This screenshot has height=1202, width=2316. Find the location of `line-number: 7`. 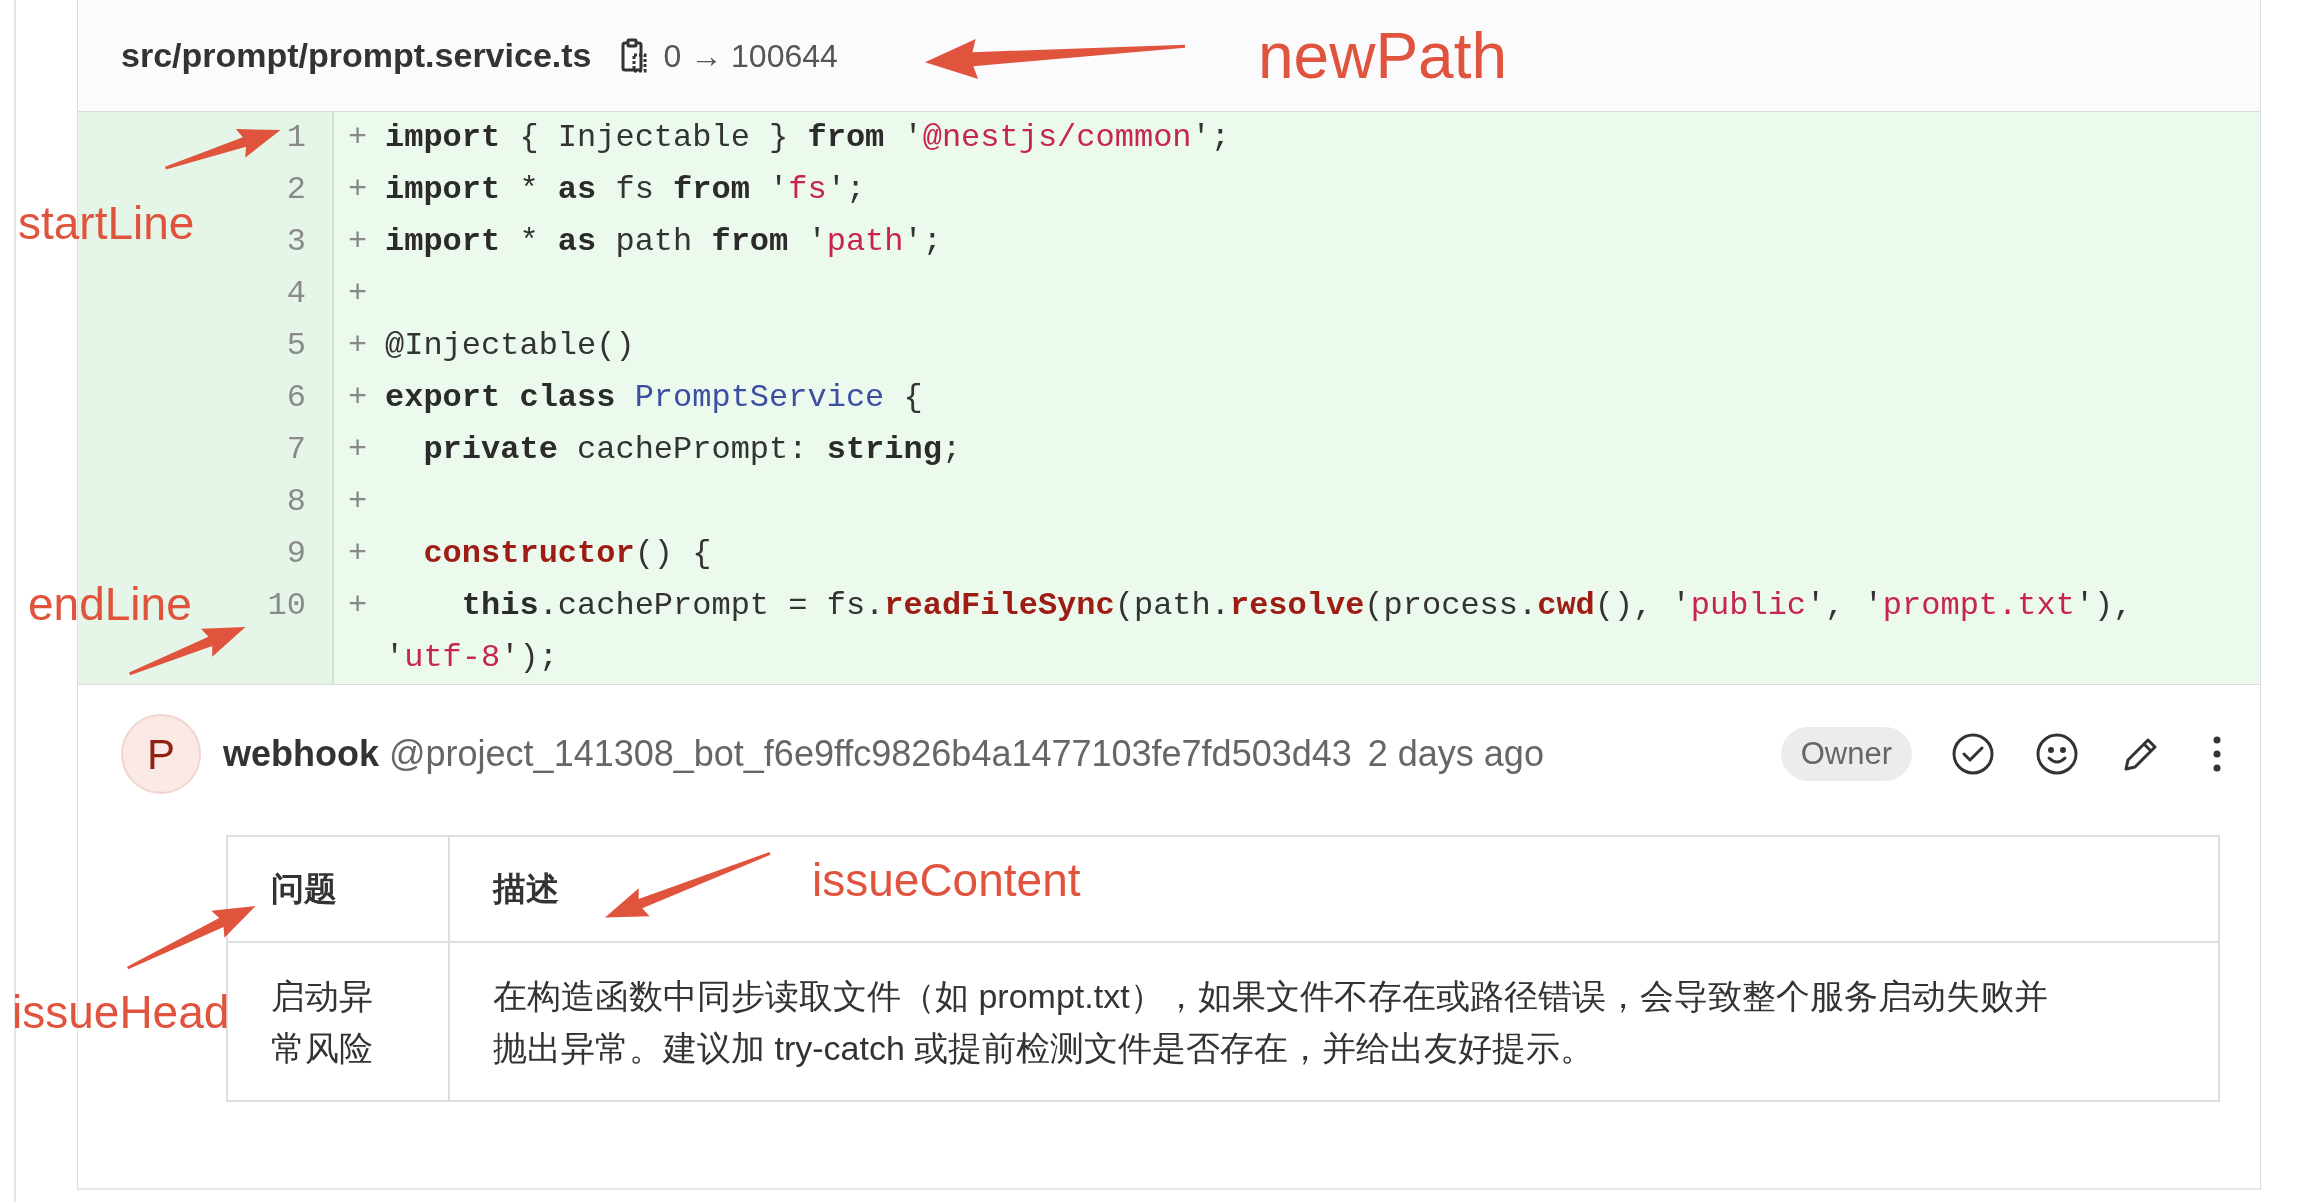

line-number: 7 is located at coordinates (206, 450).